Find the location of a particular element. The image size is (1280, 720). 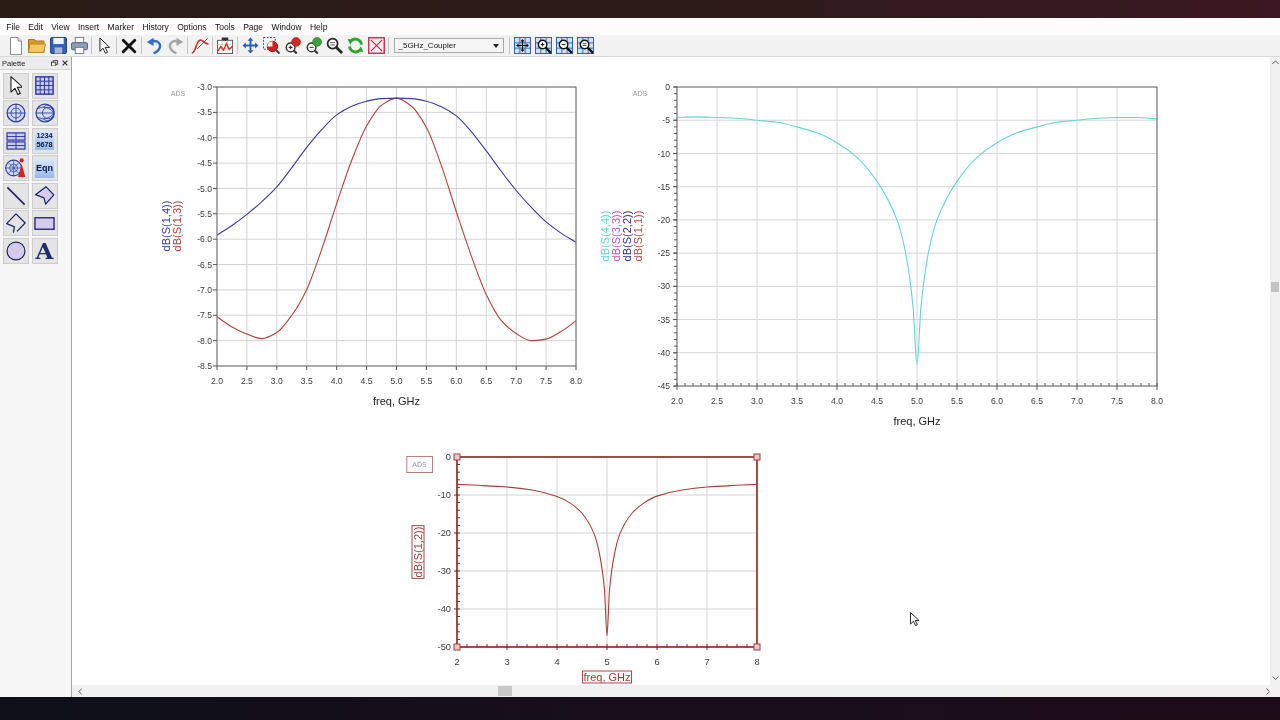

y-tick-label: -20 is located at coordinates (444, 533).